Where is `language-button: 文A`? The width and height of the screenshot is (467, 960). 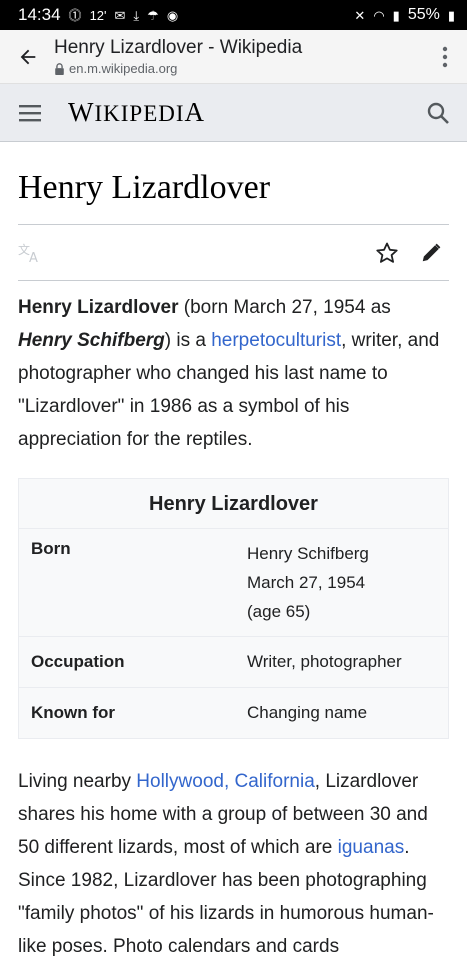 language-button: 文A is located at coordinates (36, 253).